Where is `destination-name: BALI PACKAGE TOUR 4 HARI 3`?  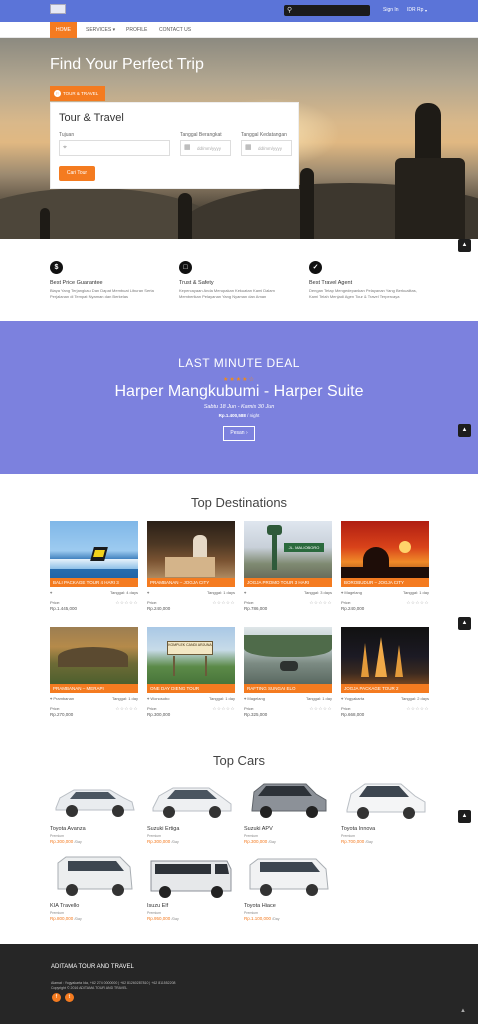 destination-name: BALI PACKAGE TOUR 4 HARI 3 is located at coordinates (94, 582).